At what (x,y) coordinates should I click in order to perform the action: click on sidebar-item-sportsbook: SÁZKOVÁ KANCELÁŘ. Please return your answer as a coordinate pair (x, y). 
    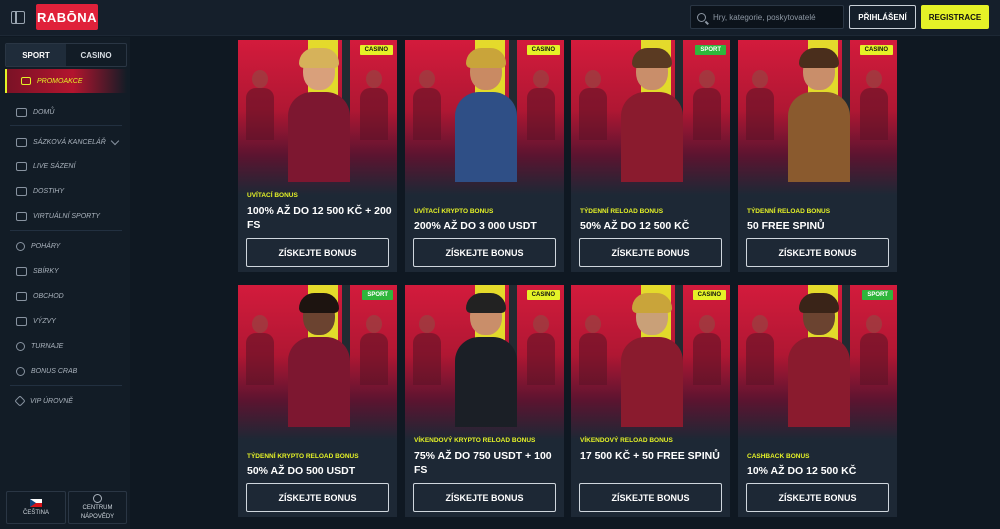
    Looking at the image, I should click on (71, 142).